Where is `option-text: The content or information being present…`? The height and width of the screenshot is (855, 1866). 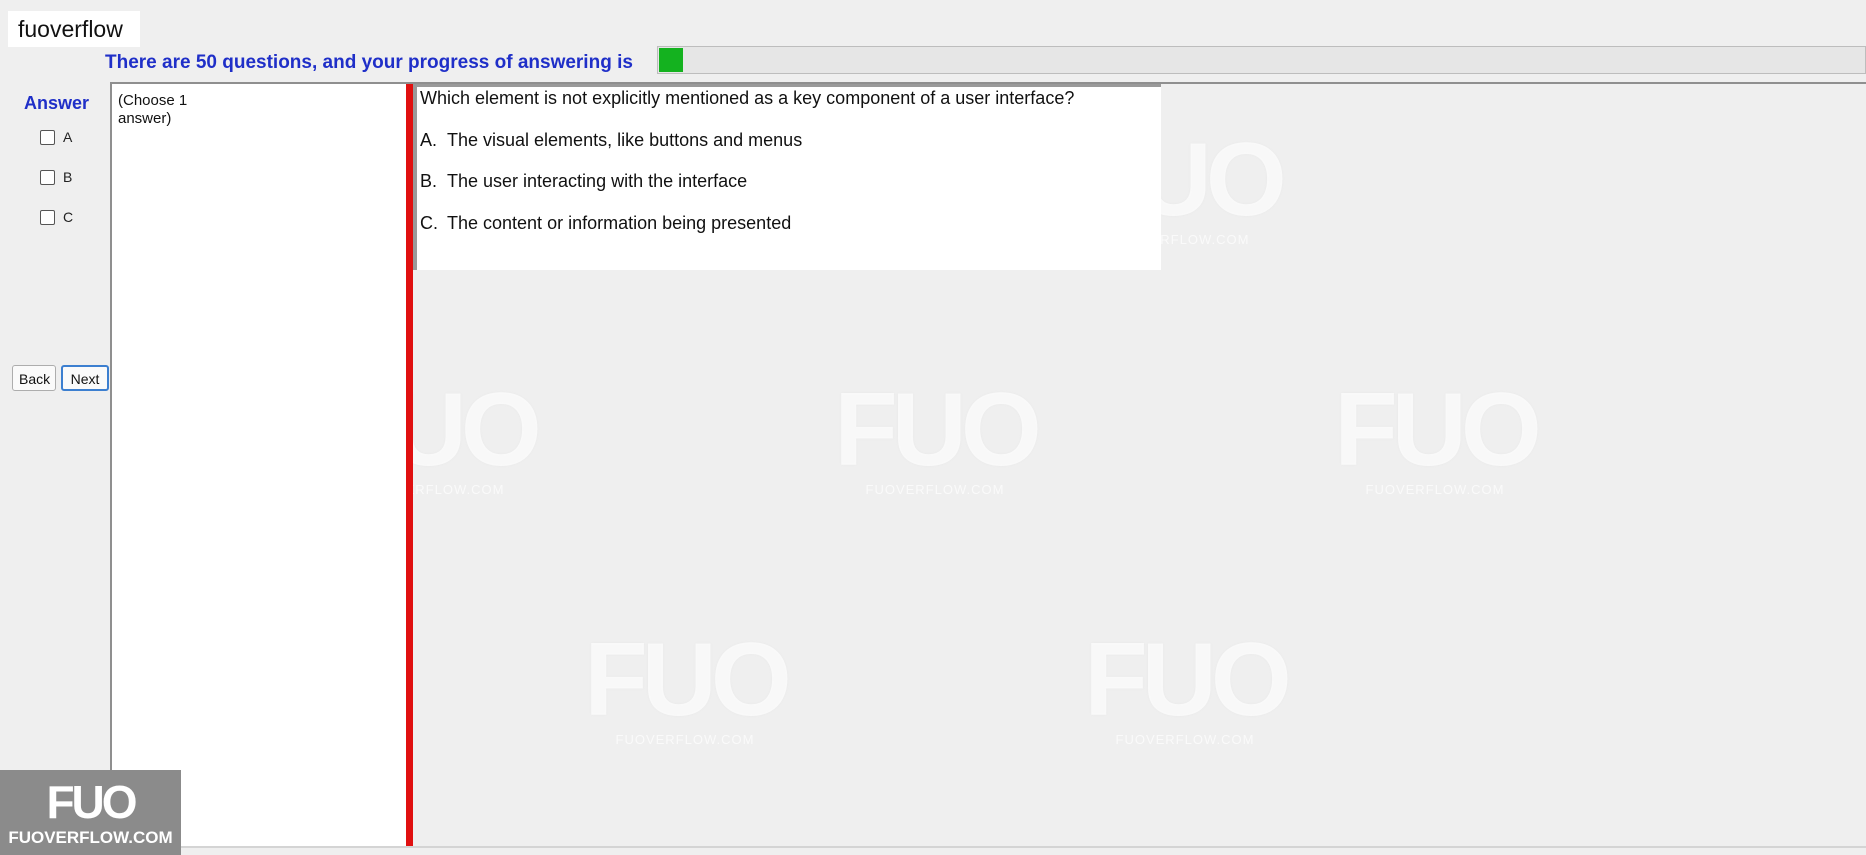 option-text: The content or information being present… is located at coordinates (619, 223).